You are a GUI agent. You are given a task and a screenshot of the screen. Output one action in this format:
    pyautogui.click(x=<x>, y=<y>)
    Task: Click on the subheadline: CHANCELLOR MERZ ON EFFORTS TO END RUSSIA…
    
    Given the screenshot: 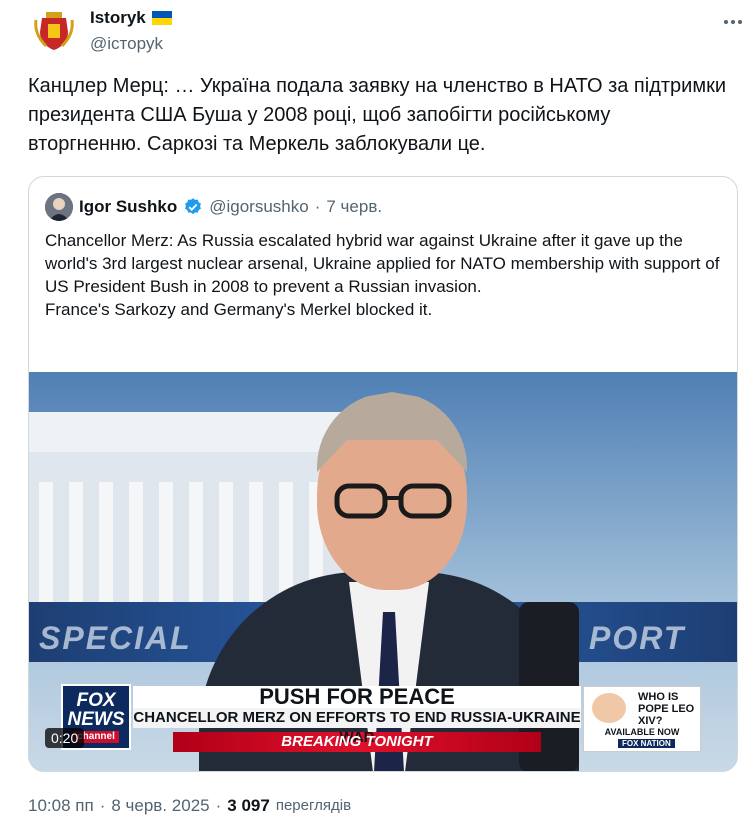 What is the action you would take?
    pyautogui.click(x=357, y=727)
    